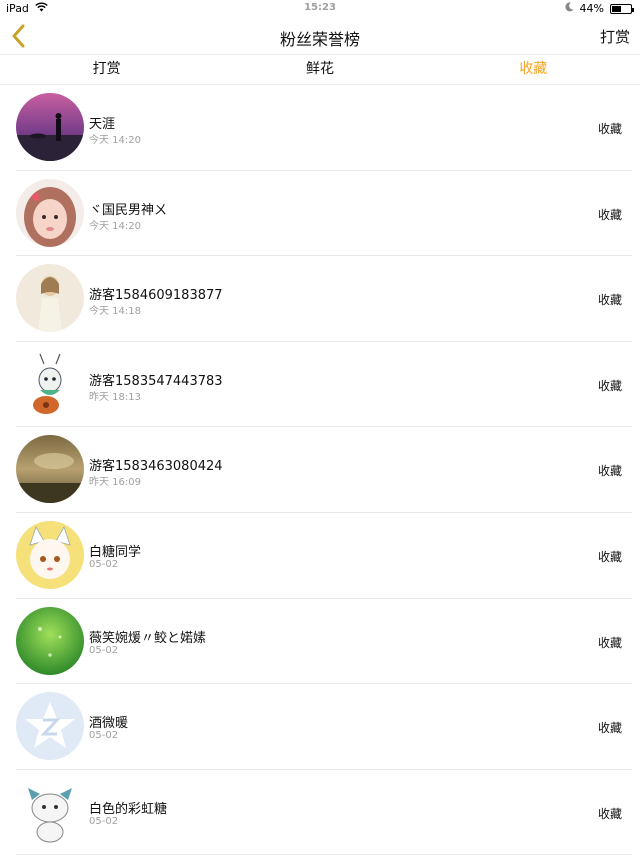 The height and width of the screenshot is (855, 640). Describe the element at coordinates (324, 470) in the screenshot. I see `list-item: 游客1583463080424 昨天 16:09 收藏` at that location.